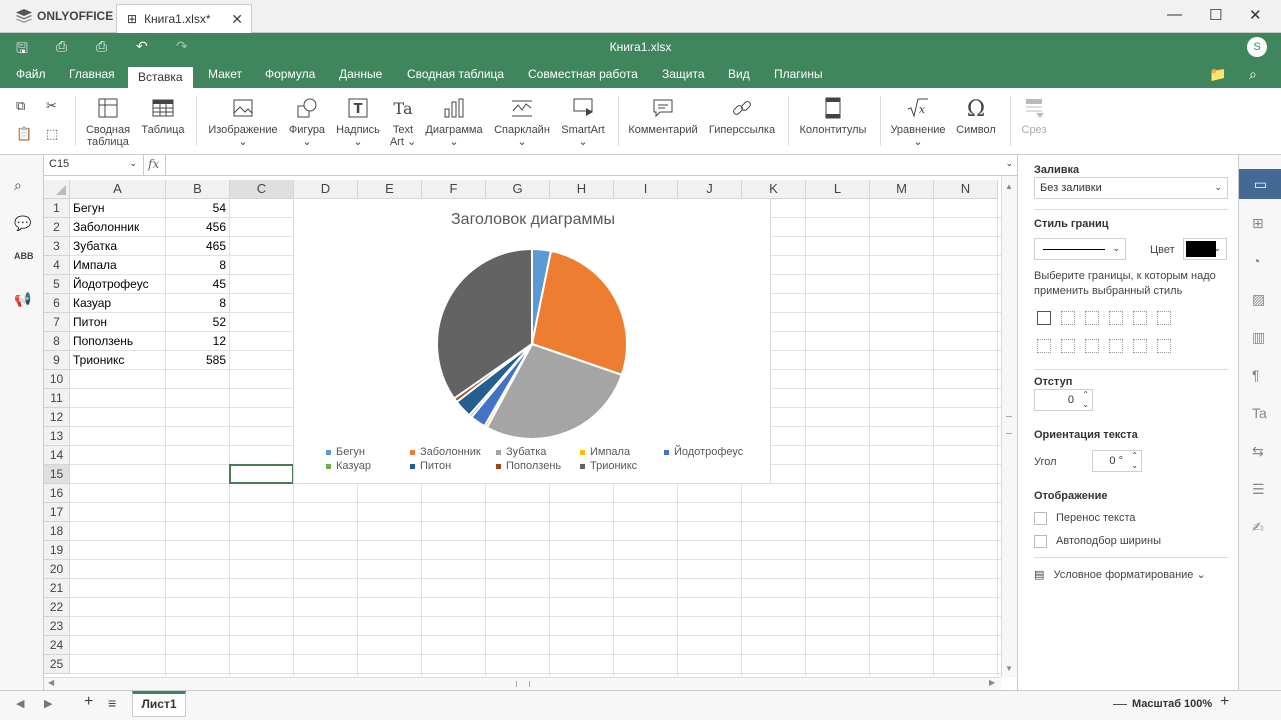 The image size is (1281, 720). I want to click on menu-plugins: Плагины, so click(798, 74).